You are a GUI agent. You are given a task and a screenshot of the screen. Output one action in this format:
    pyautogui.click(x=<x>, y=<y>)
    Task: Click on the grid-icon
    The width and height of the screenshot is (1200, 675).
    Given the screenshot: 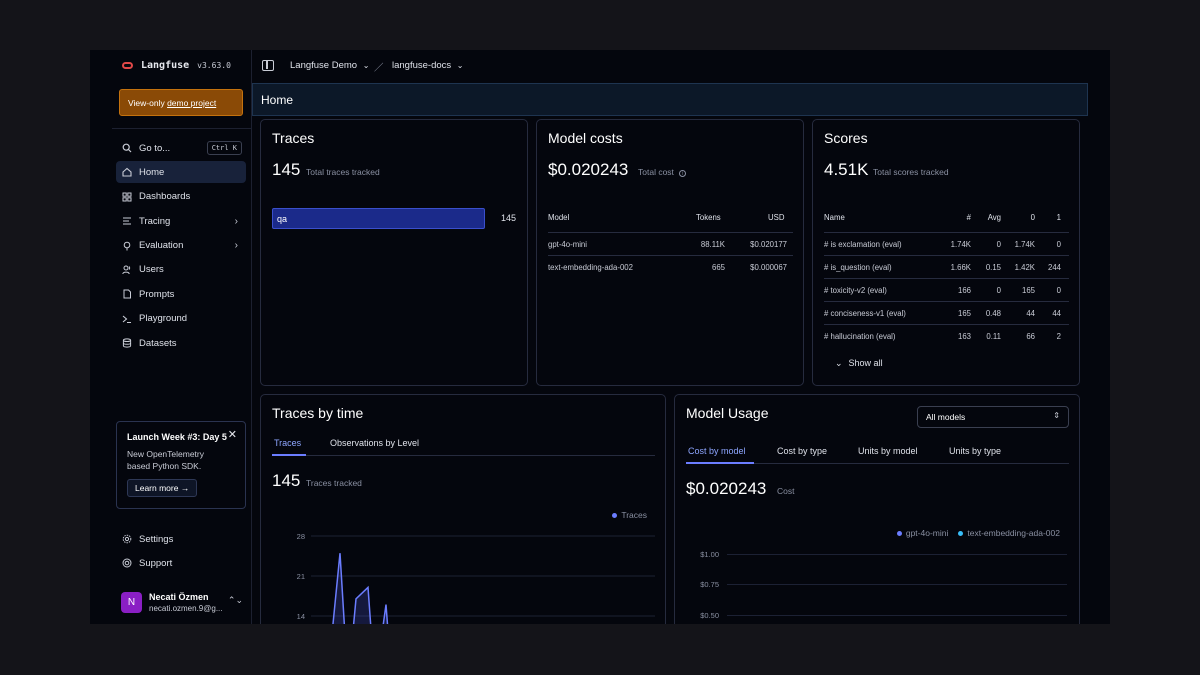 What is the action you would take?
    pyautogui.click(x=127, y=197)
    